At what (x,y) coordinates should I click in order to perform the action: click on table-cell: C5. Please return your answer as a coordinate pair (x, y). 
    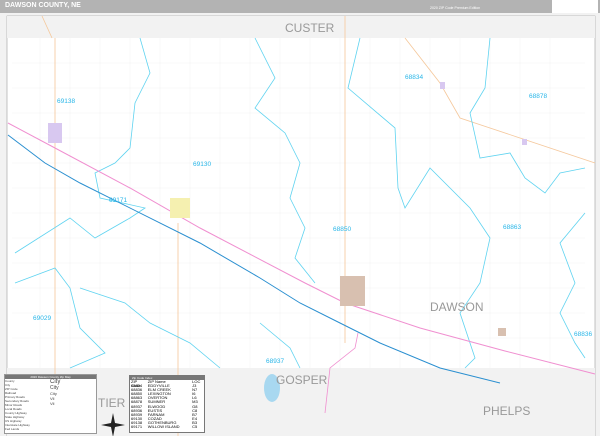
    Looking at the image, I should click on (195, 427).